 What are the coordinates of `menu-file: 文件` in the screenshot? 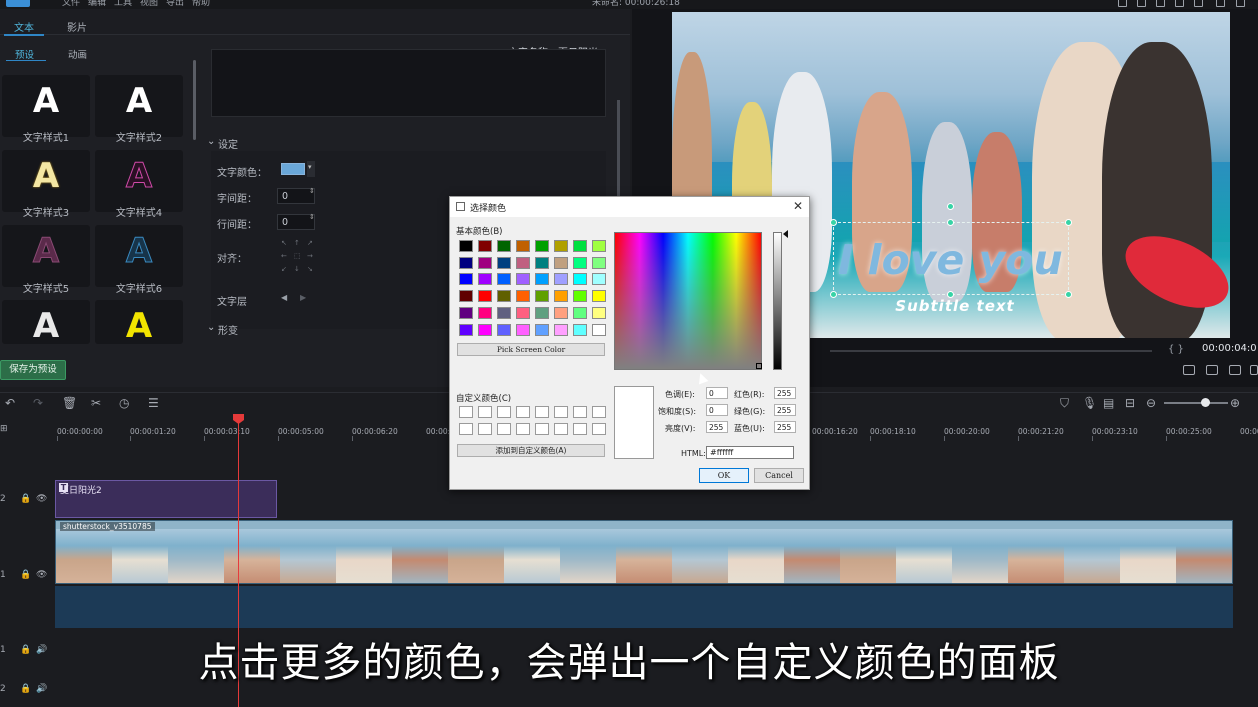 It's located at (71, 4).